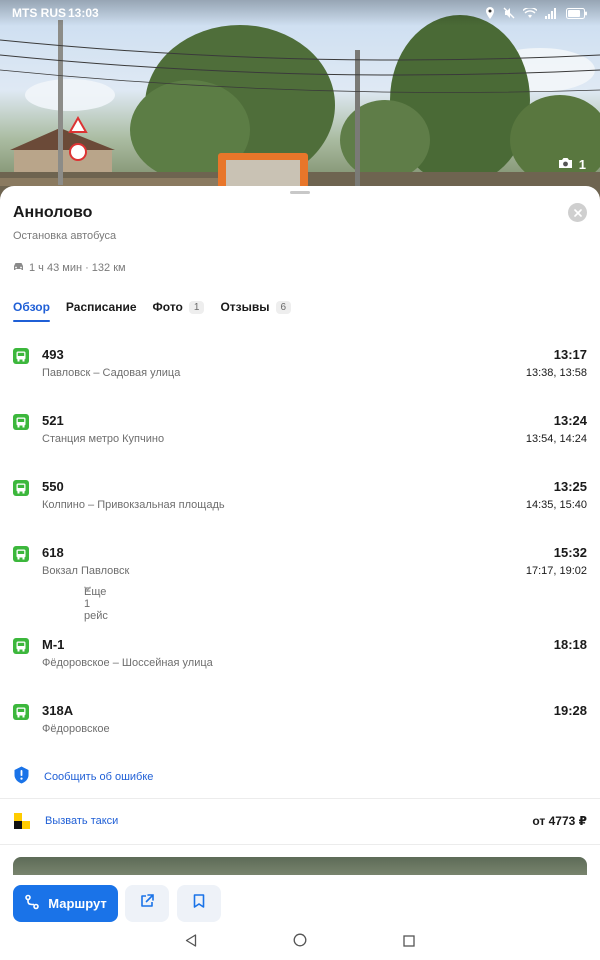 Image resolution: width=600 pixels, height=960 pixels. I want to click on taxi-price: от 4773 ₽, so click(559, 821).